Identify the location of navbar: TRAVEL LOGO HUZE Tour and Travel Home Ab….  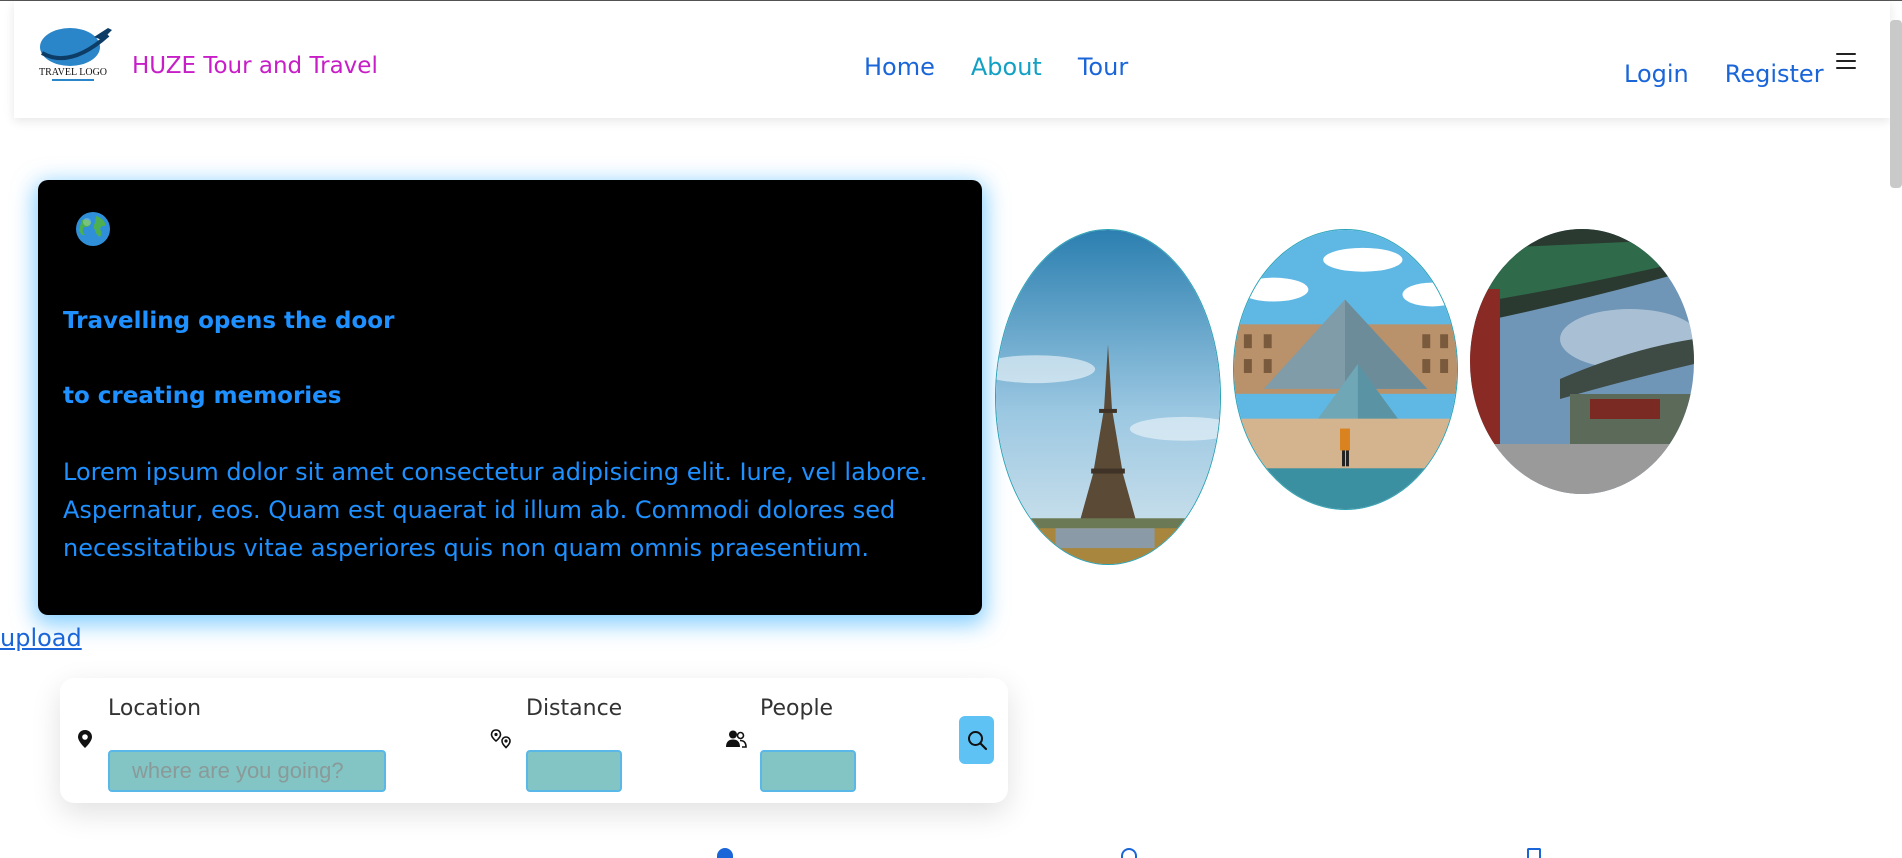
(952, 59).